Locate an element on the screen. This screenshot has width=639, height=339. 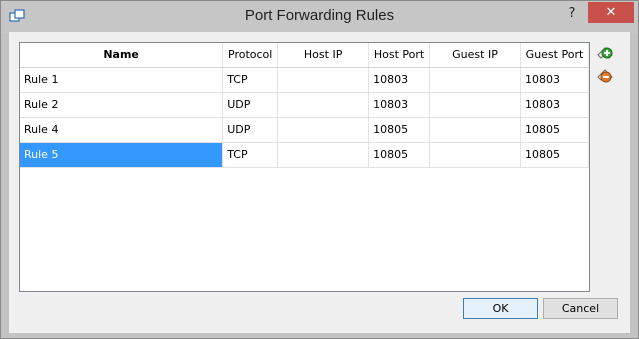
column-header-guest-port: Guest Port is located at coordinates (555, 55).